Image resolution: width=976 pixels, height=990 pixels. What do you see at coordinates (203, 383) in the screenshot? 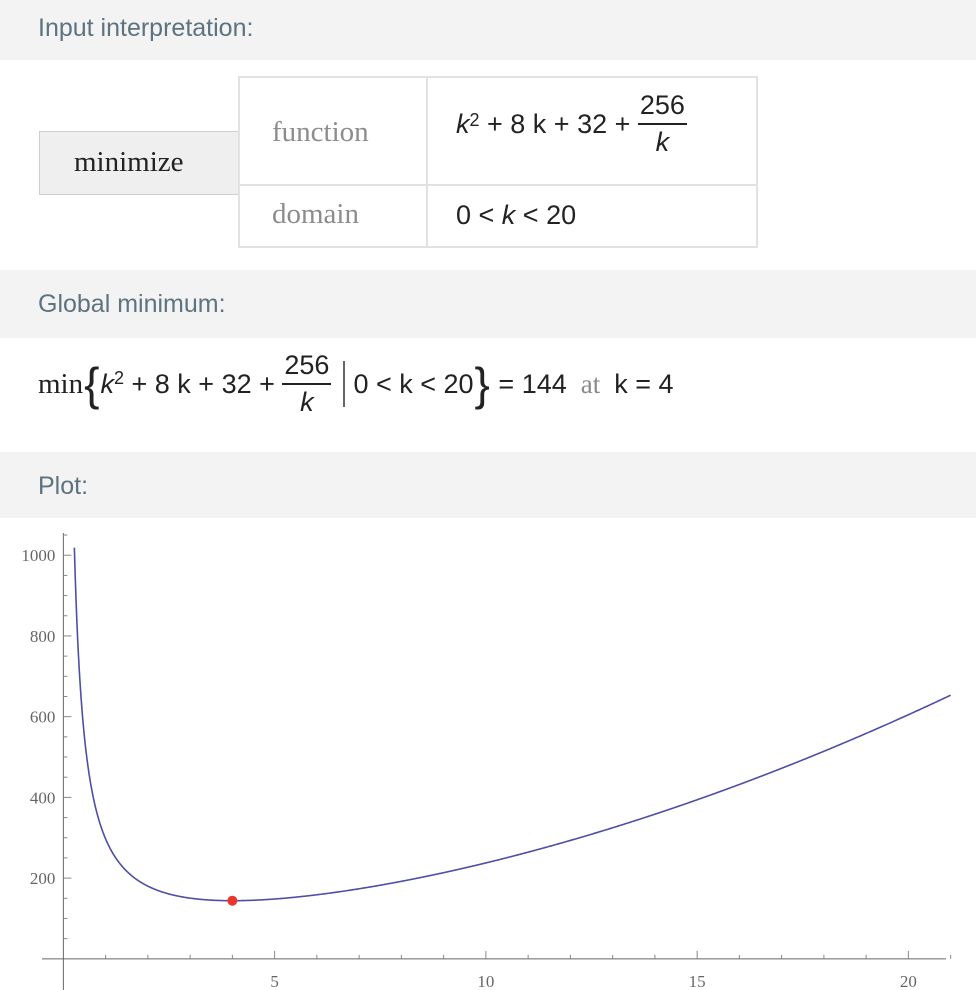
I see `result-middle: + 8 k + 32 +` at bounding box center [203, 383].